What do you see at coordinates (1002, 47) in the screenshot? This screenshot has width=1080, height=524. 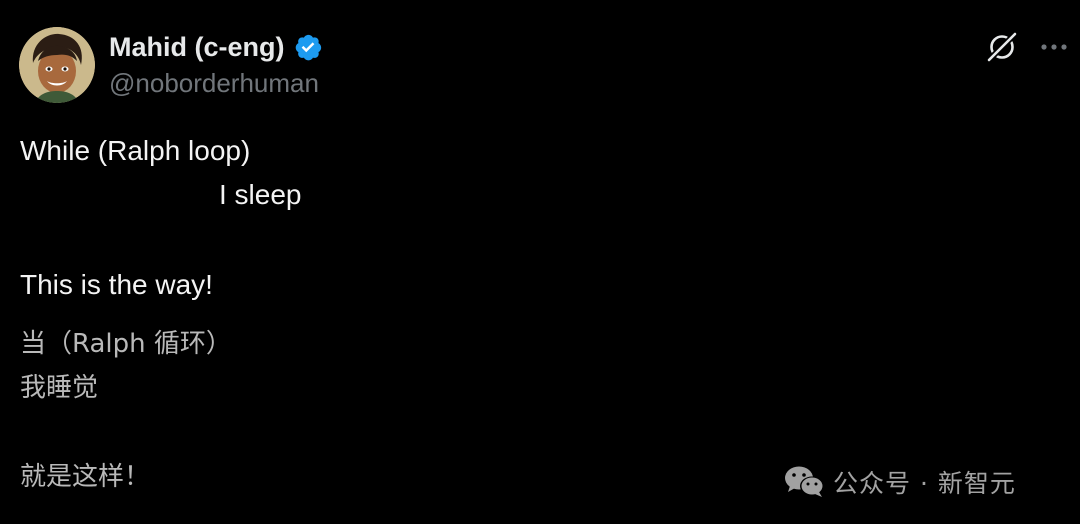 I see `grok-icon` at bounding box center [1002, 47].